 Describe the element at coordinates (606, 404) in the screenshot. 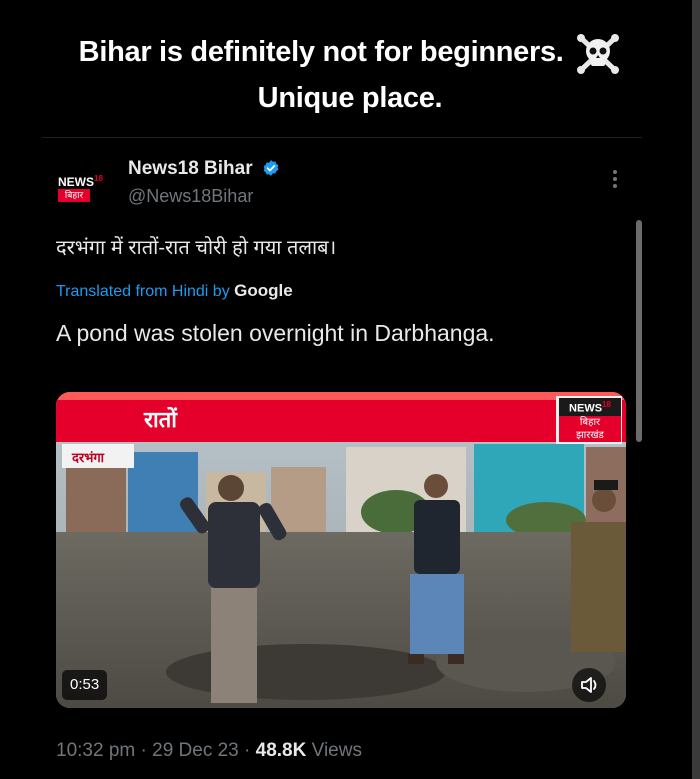

I see `video-logo-18: 18` at that location.